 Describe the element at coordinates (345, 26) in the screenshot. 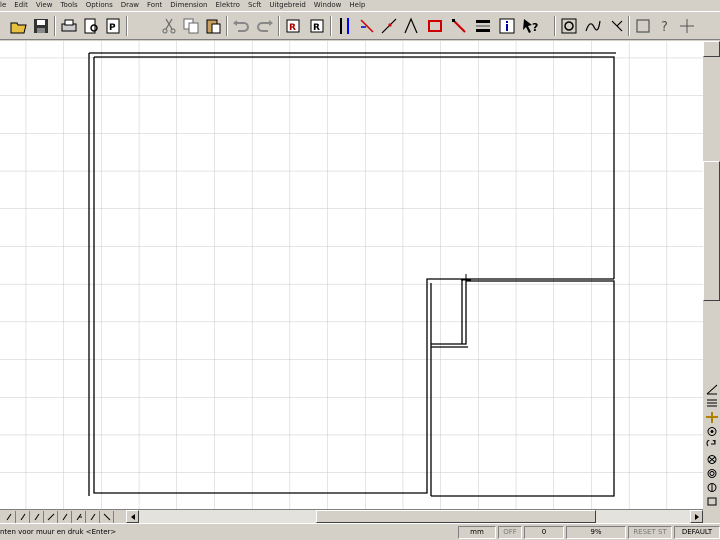

I see `parallel-lines-icon` at that location.